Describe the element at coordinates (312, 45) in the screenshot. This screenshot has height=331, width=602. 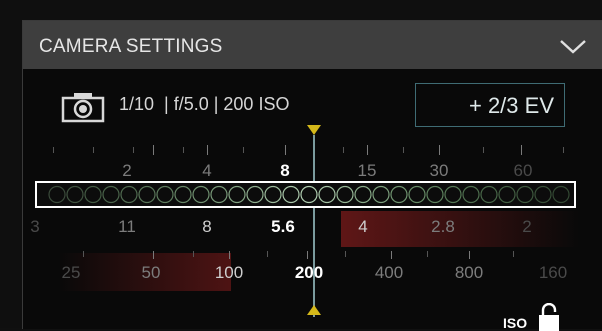
I see `panel-header: CAMERA SETTINGS` at that location.